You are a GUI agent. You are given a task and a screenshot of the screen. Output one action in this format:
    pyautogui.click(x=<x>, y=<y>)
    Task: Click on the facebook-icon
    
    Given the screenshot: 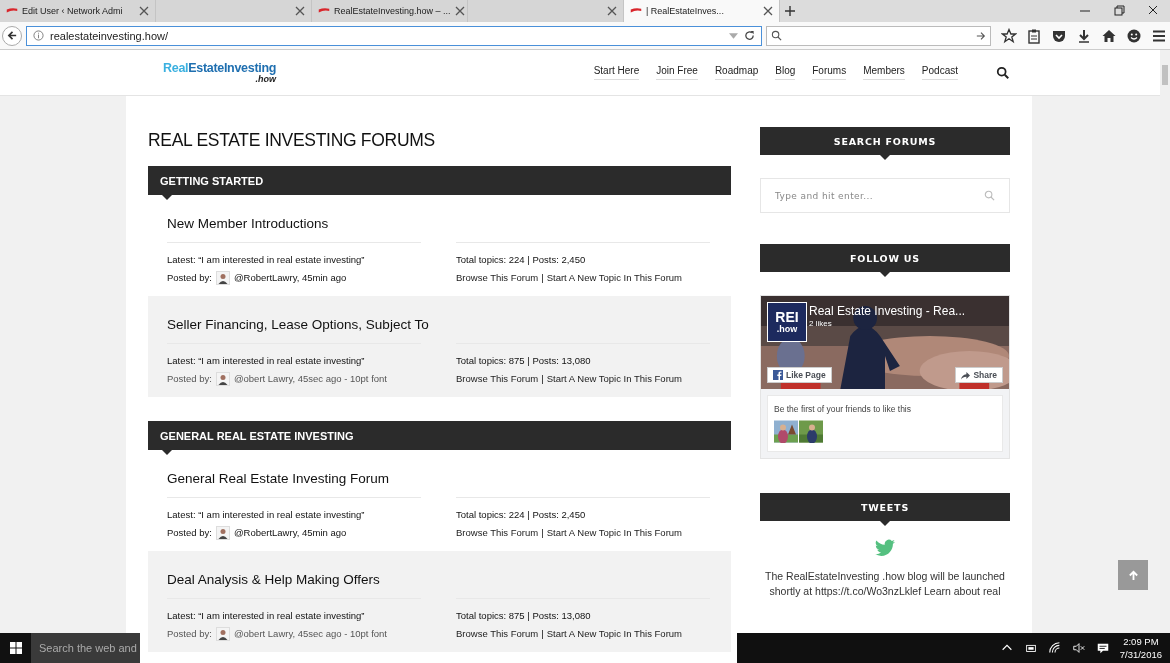 What is the action you would take?
    pyautogui.click(x=778, y=375)
    